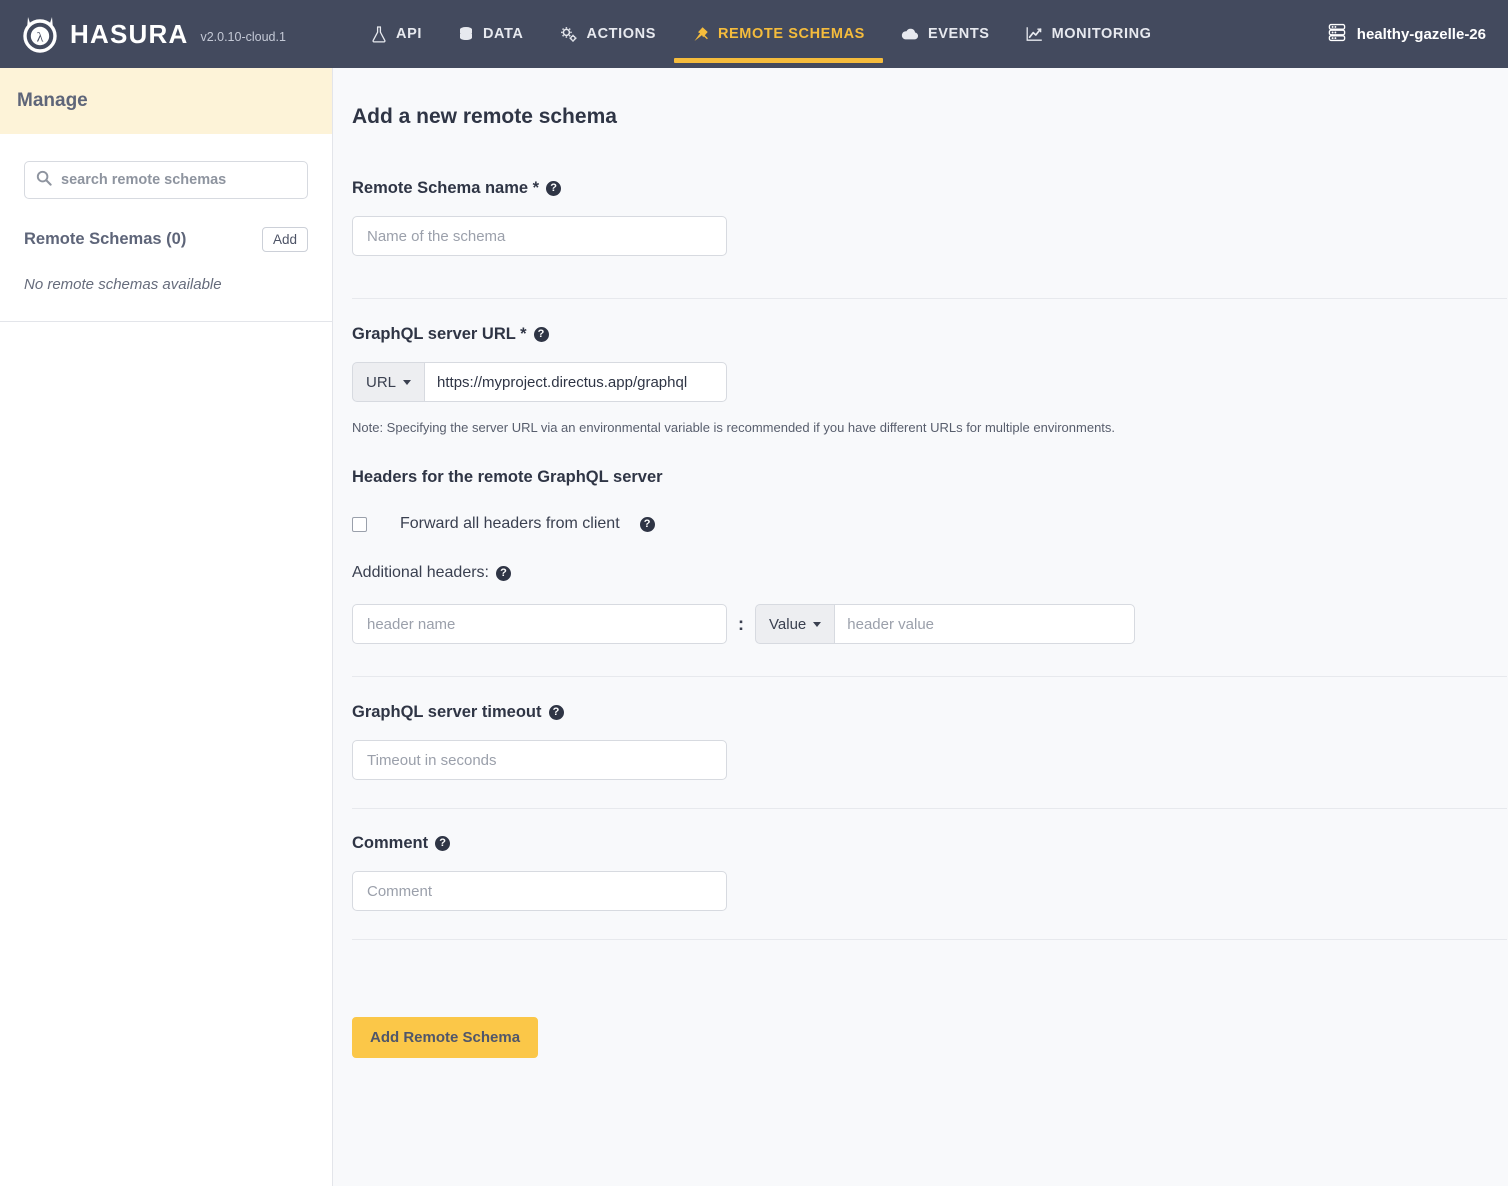 The height and width of the screenshot is (1186, 1508). I want to click on header-value-input, so click(984, 624).